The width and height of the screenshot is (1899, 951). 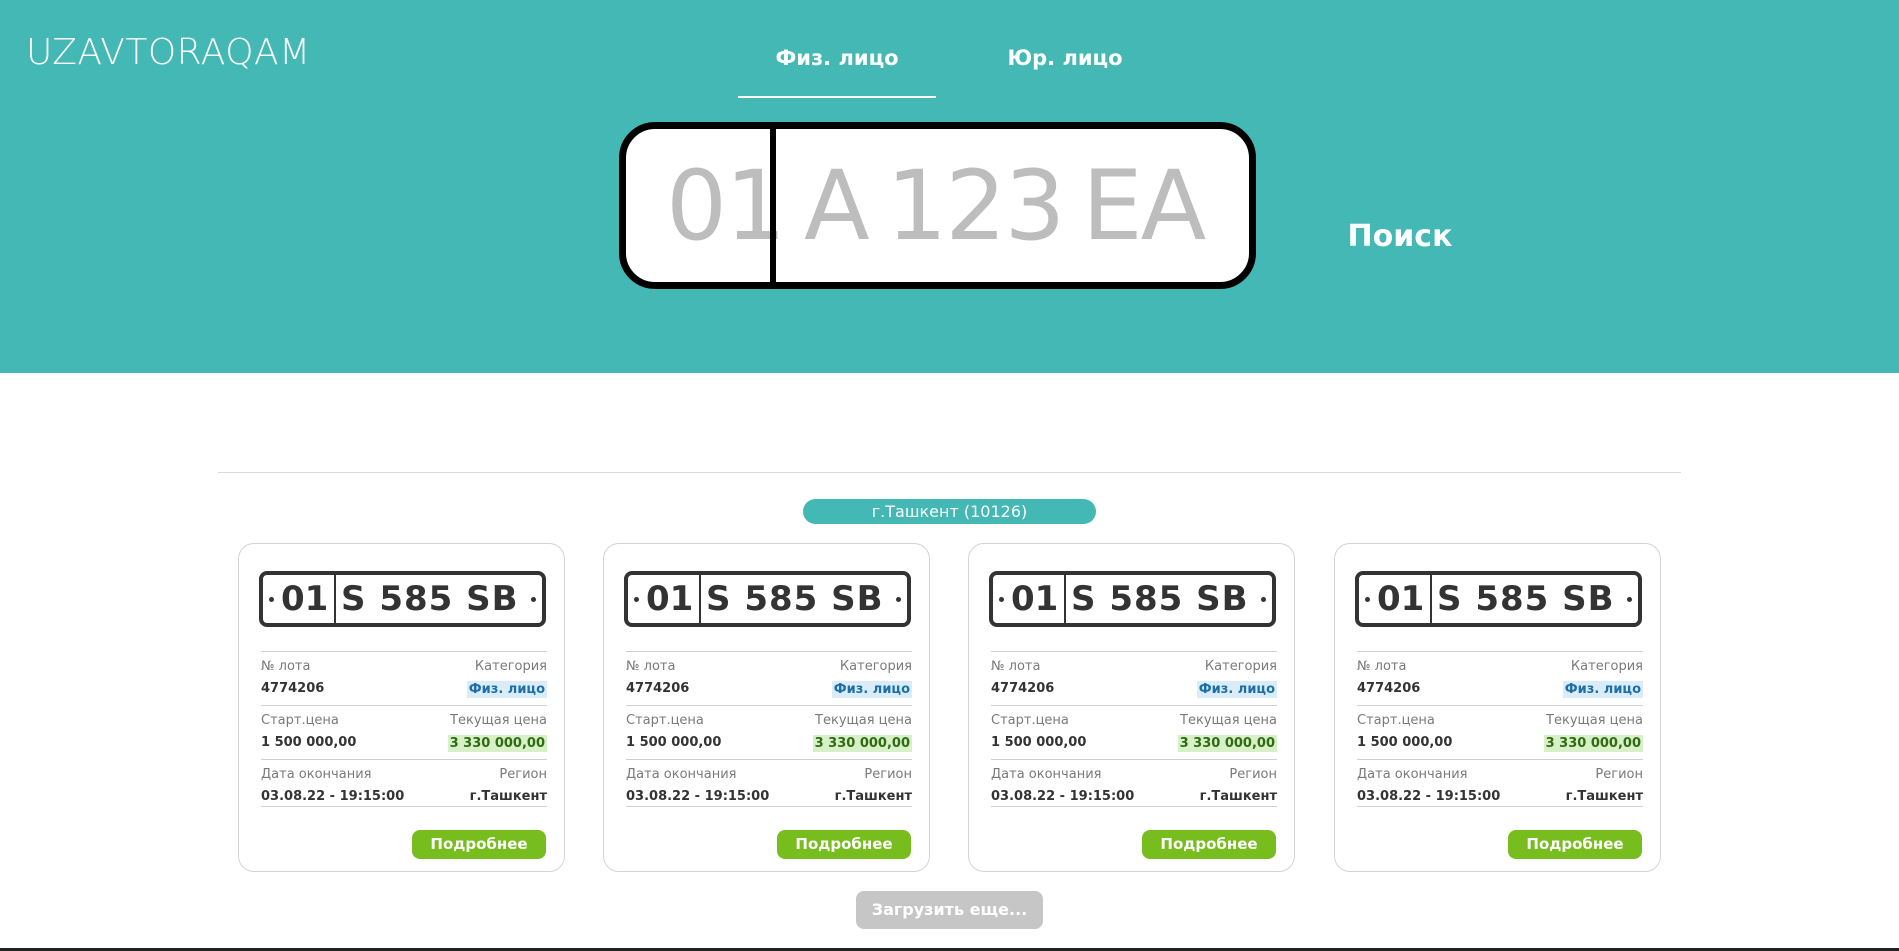 I want to click on plate-region-placeholder: 01, so click(x=726, y=206).